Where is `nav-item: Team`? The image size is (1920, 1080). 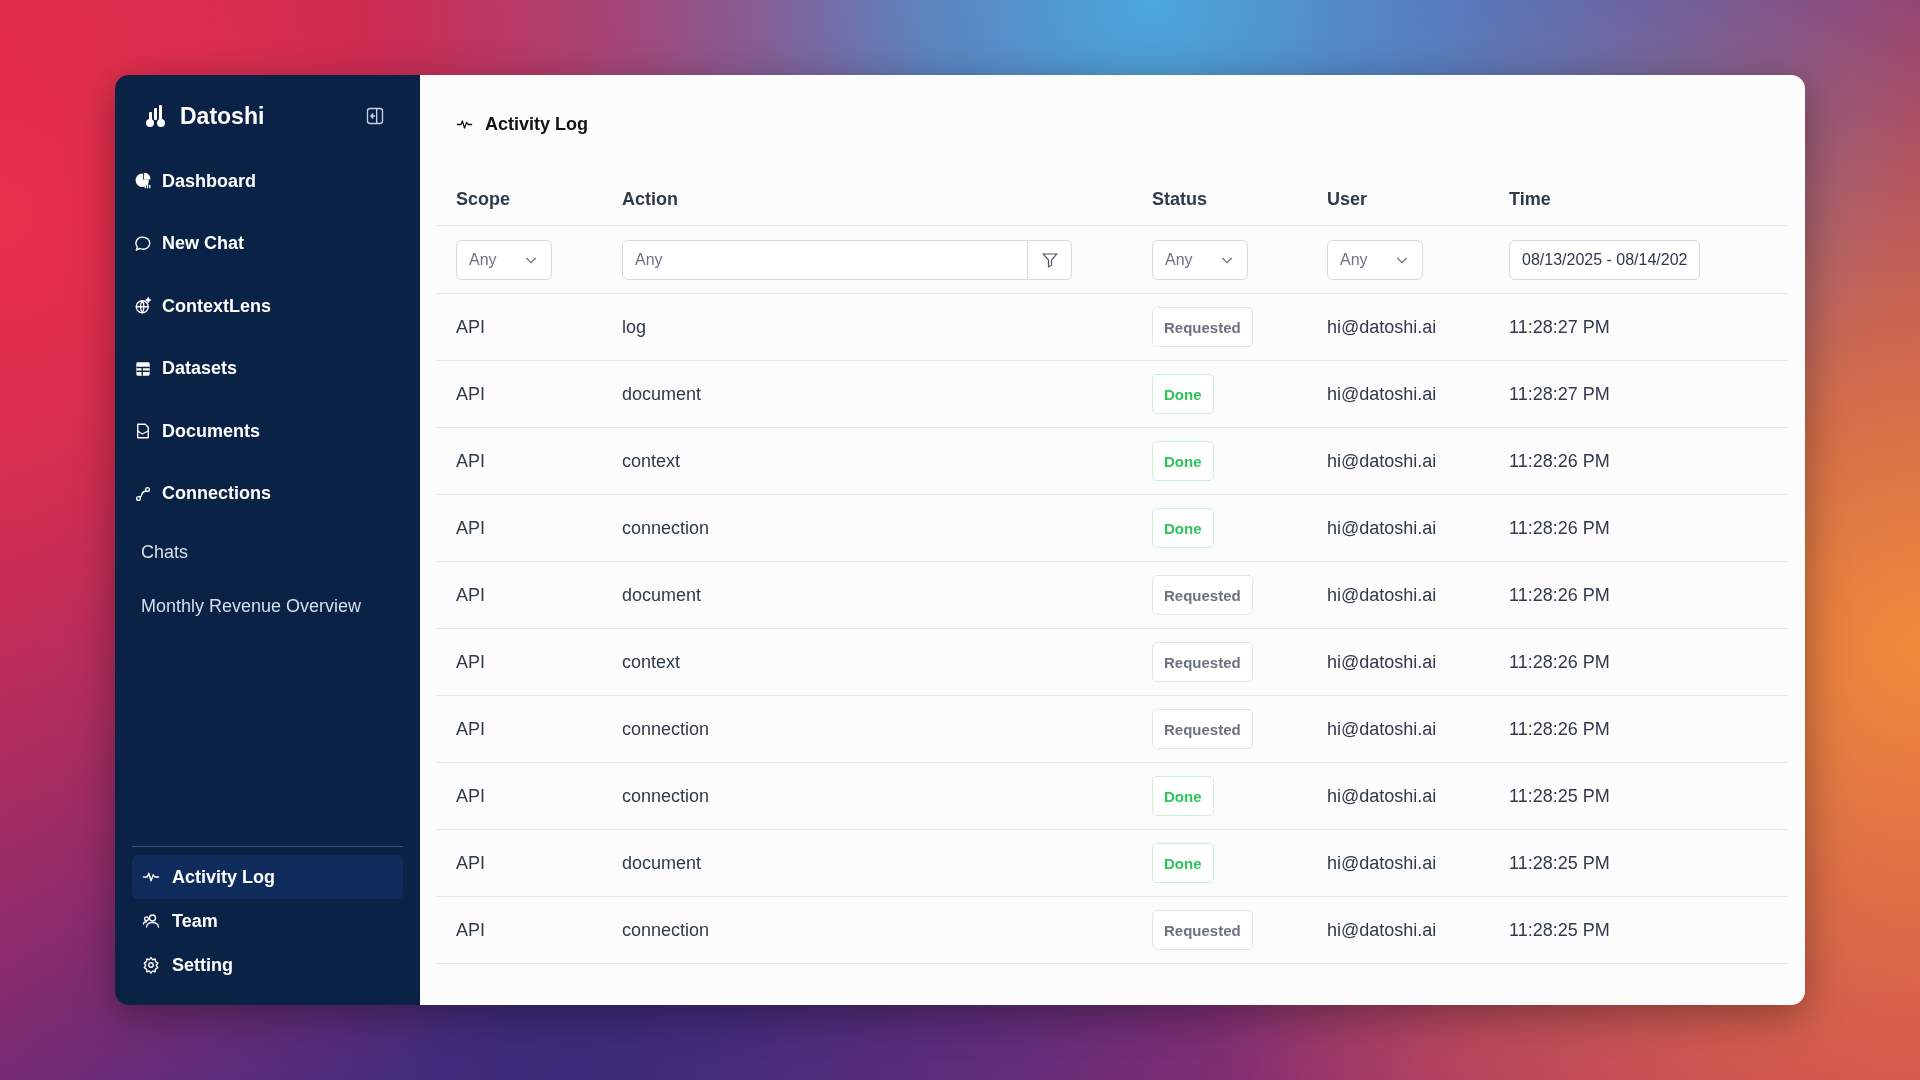
nav-item: Team is located at coordinates (267, 921).